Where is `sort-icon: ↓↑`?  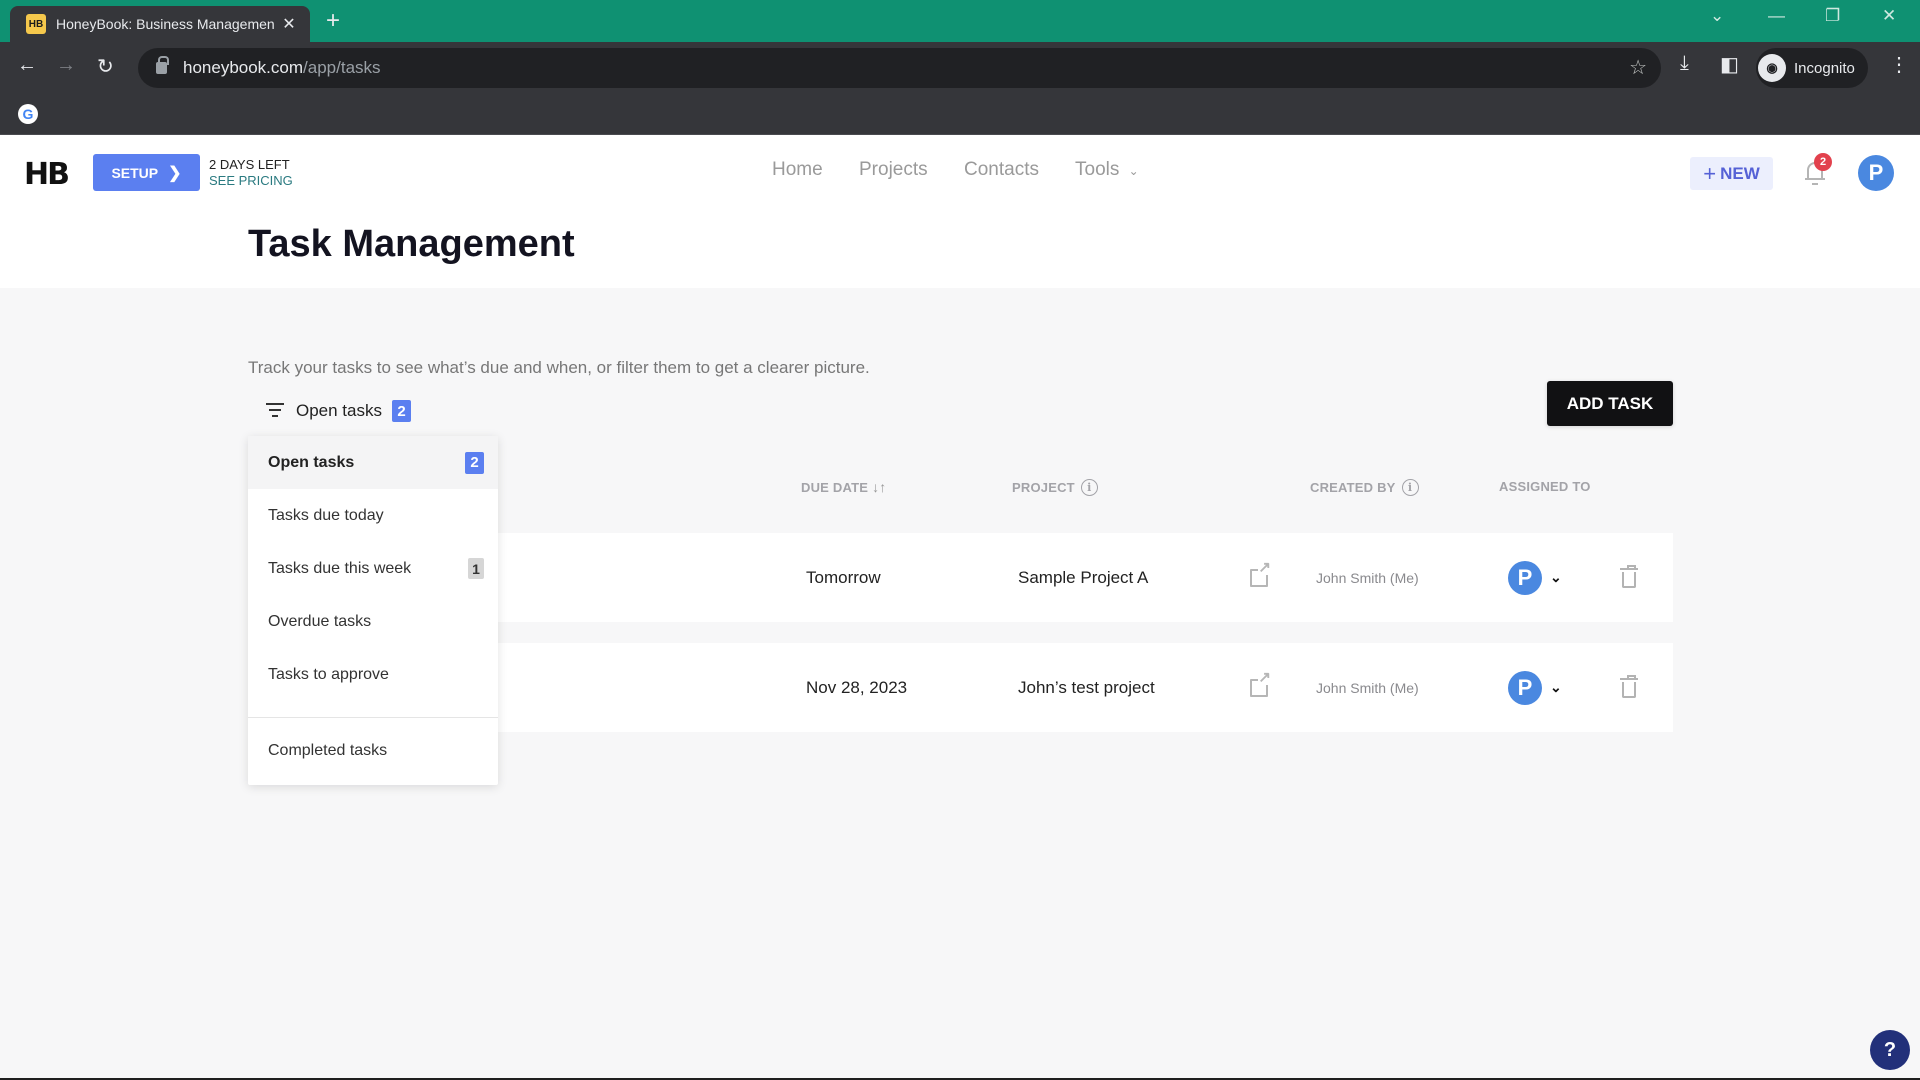 sort-icon: ↓↑ is located at coordinates (879, 487).